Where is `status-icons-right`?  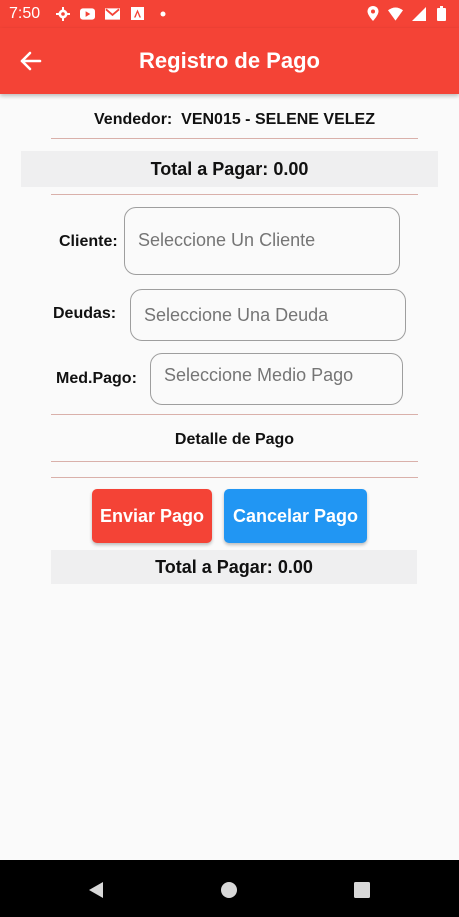 status-icons-right is located at coordinates (407, 13).